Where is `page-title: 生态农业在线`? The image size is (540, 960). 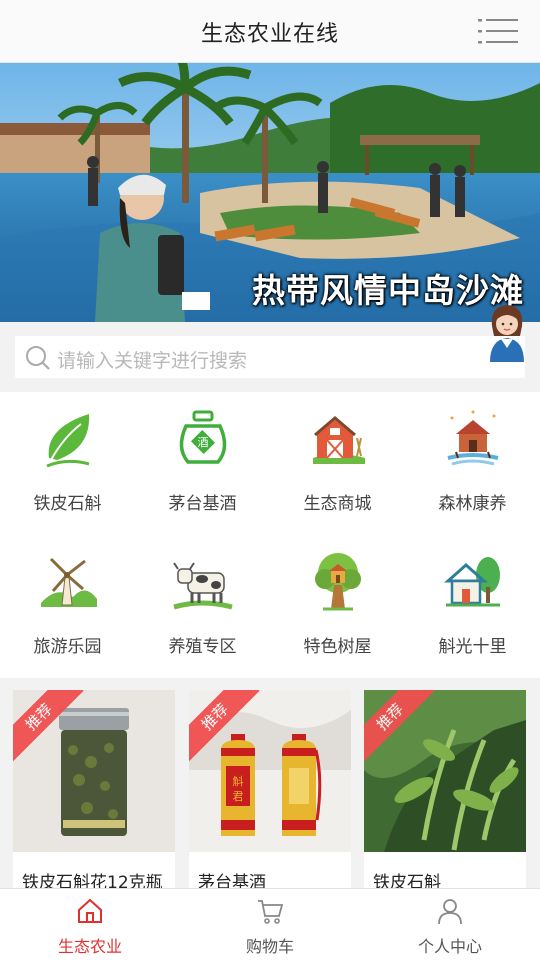
page-title: 生态农业在线 is located at coordinates (269, 34).